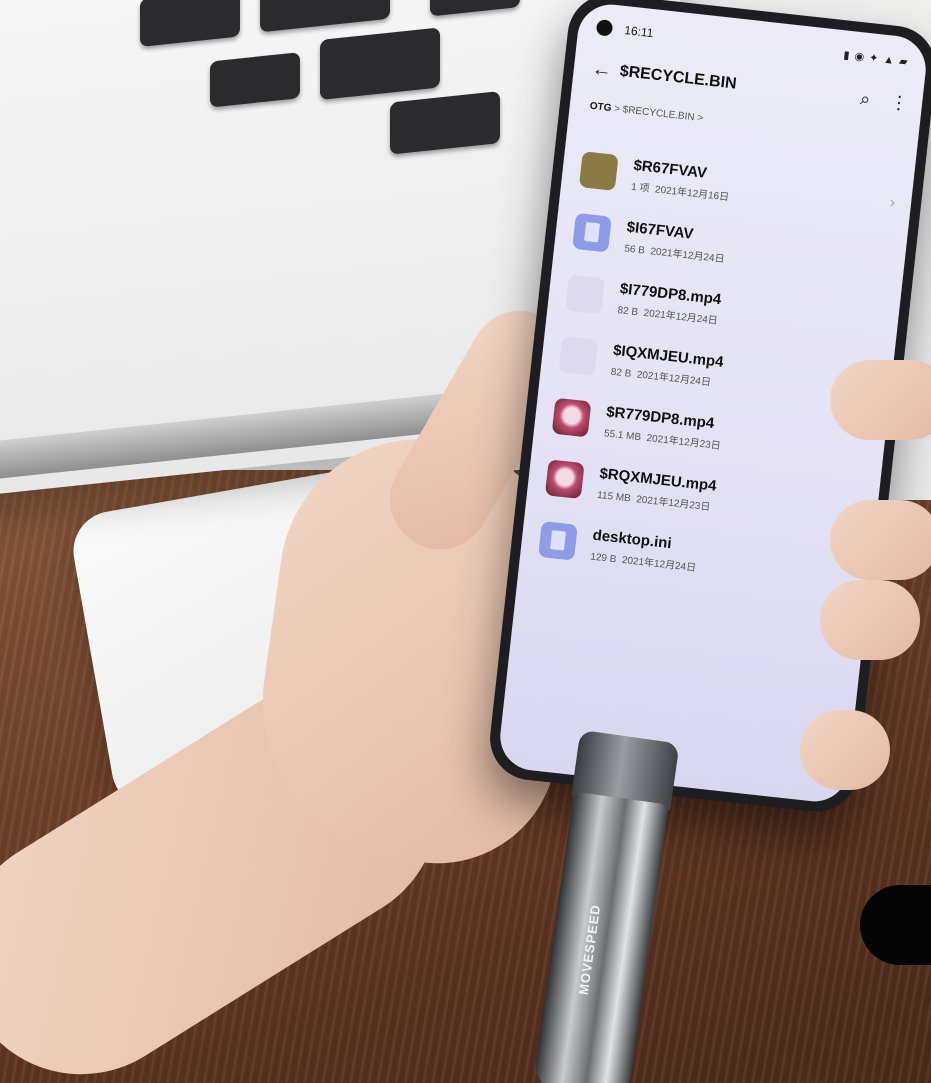 Image resolution: width=931 pixels, height=1083 pixels. I want to click on file-size: 55.1 MB, so click(622, 436).